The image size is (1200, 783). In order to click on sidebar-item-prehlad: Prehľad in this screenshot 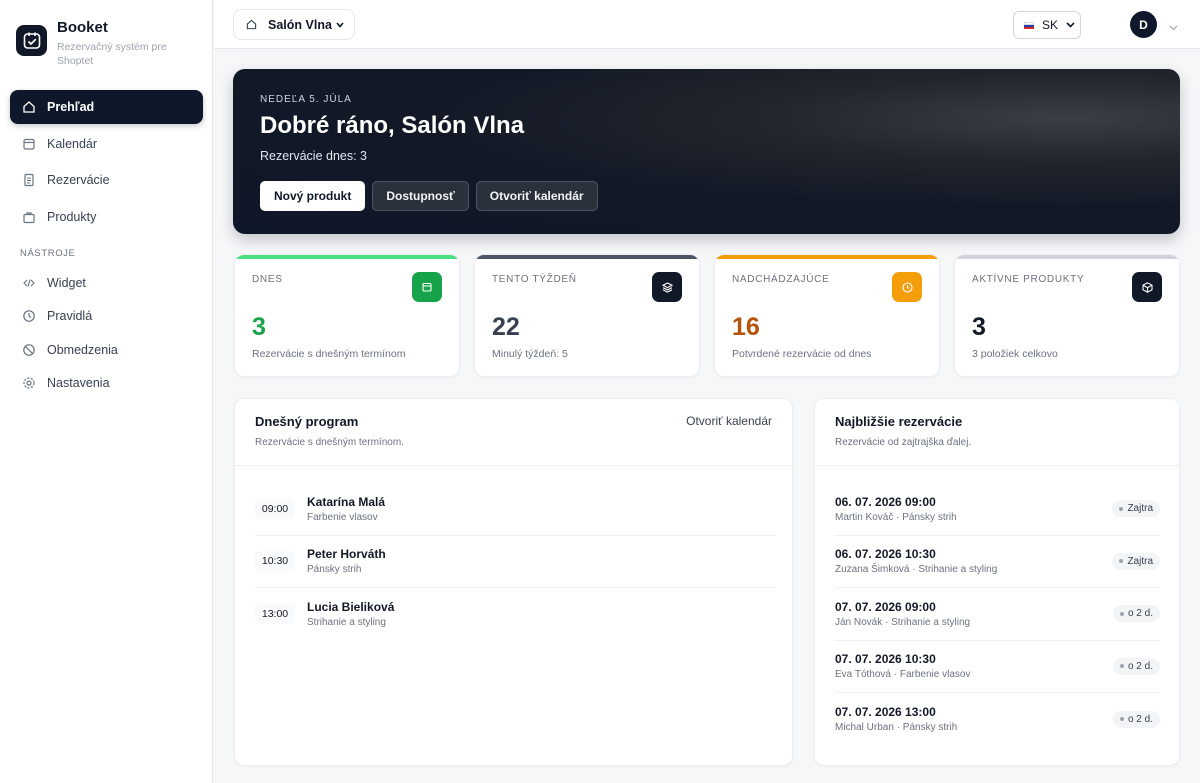, I will do `click(106, 107)`.